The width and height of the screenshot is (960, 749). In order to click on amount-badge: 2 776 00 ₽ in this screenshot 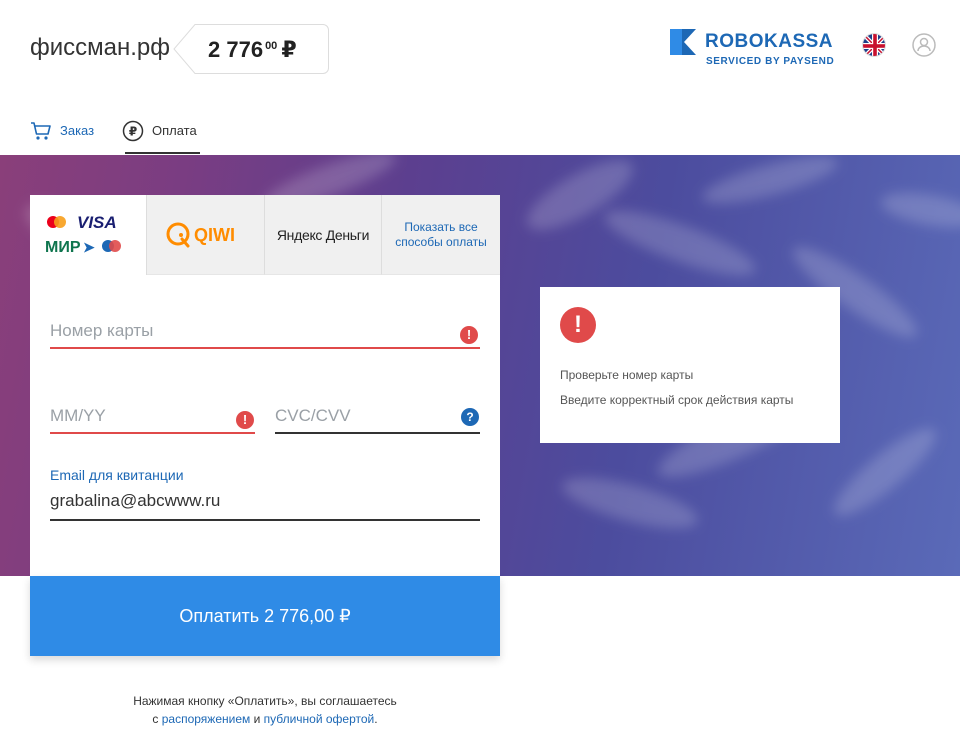, I will do `click(251, 49)`.